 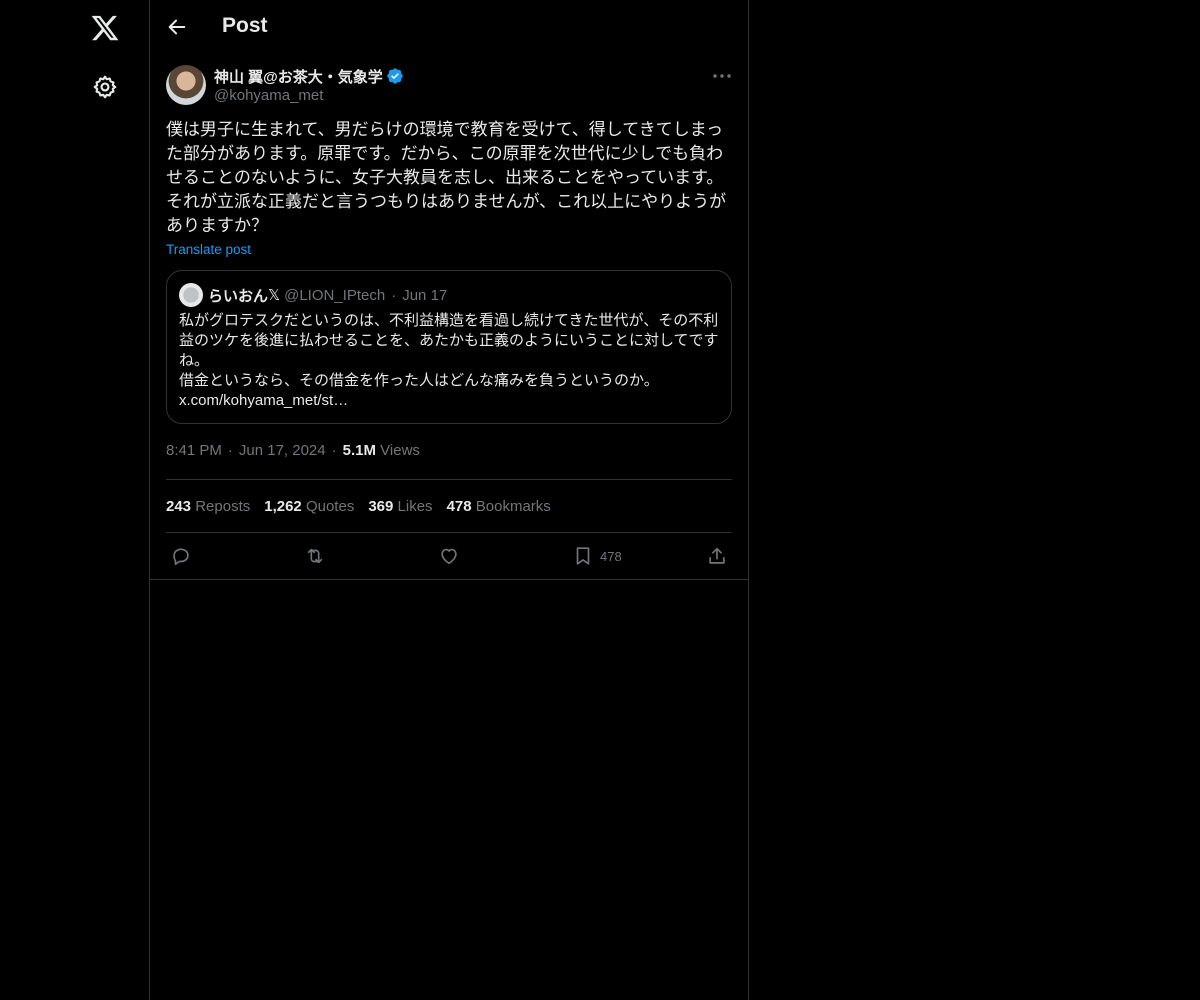 I want to click on post-time: 8:41 PM, so click(x=194, y=450).